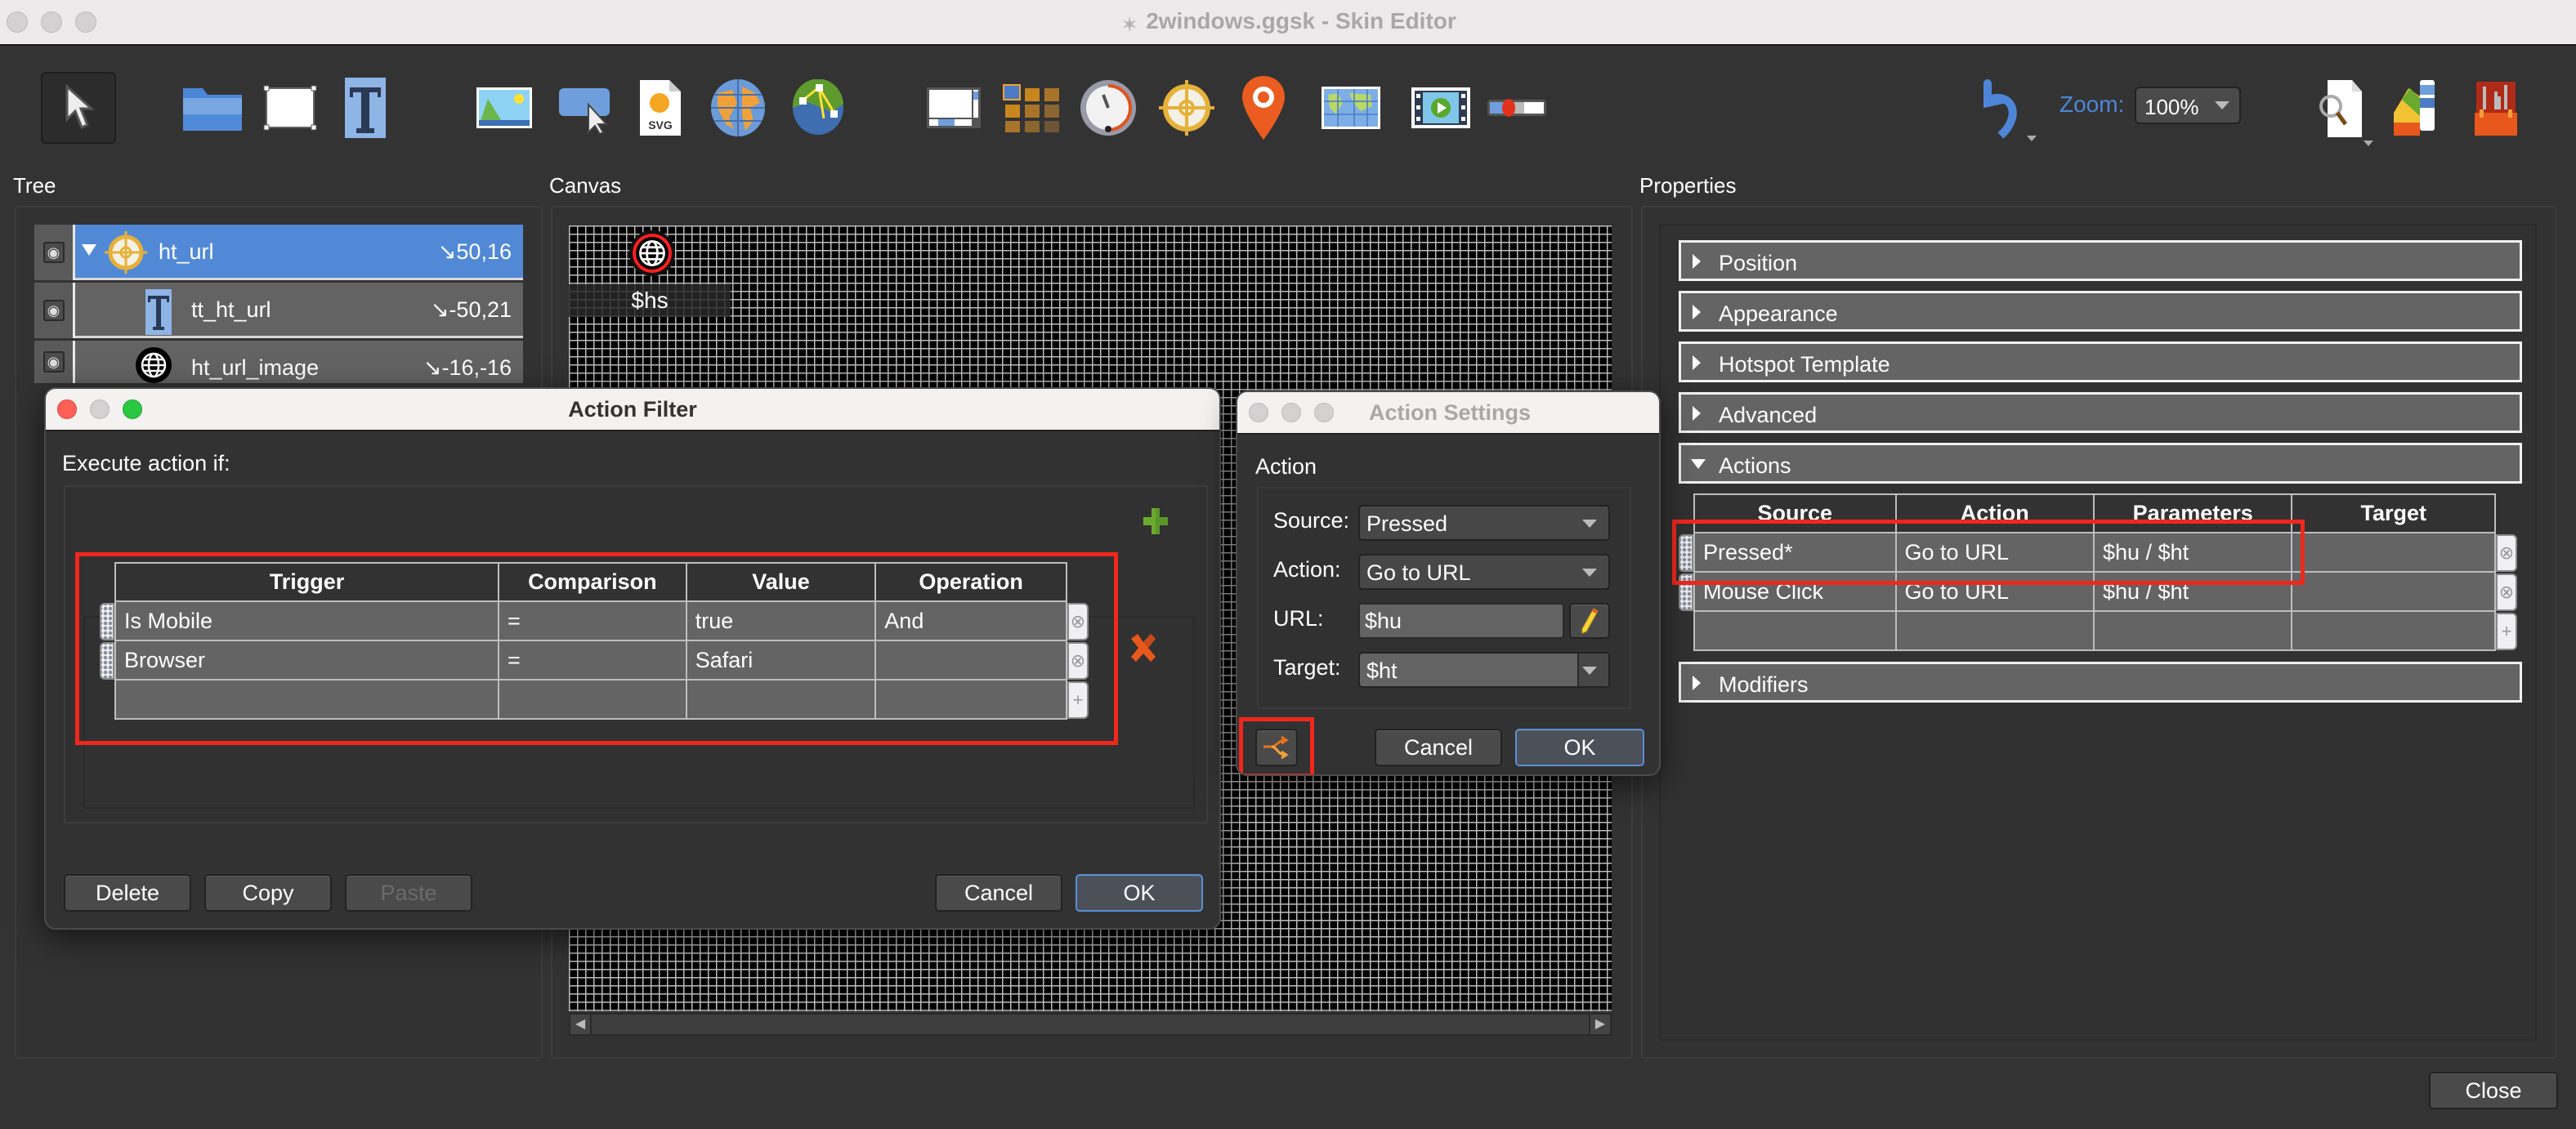 The image size is (2576, 1129). Describe the element at coordinates (2100, 464) in the screenshot. I see `section-actions: Actions` at that location.